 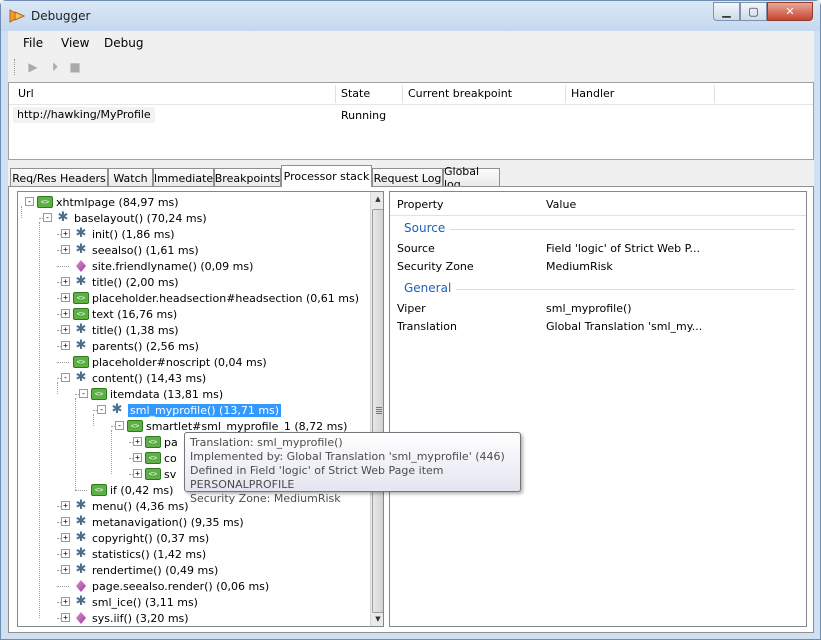 I want to click on step-button: ⏵, so click(x=55, y=67).